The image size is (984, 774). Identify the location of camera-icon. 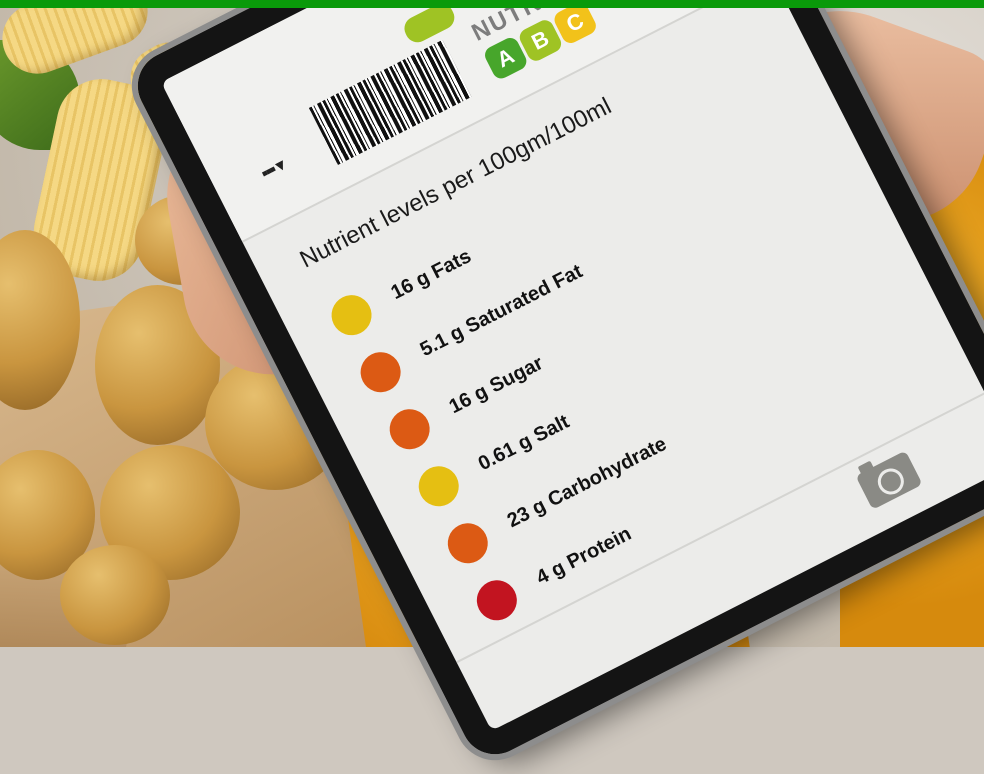
(889, 480).